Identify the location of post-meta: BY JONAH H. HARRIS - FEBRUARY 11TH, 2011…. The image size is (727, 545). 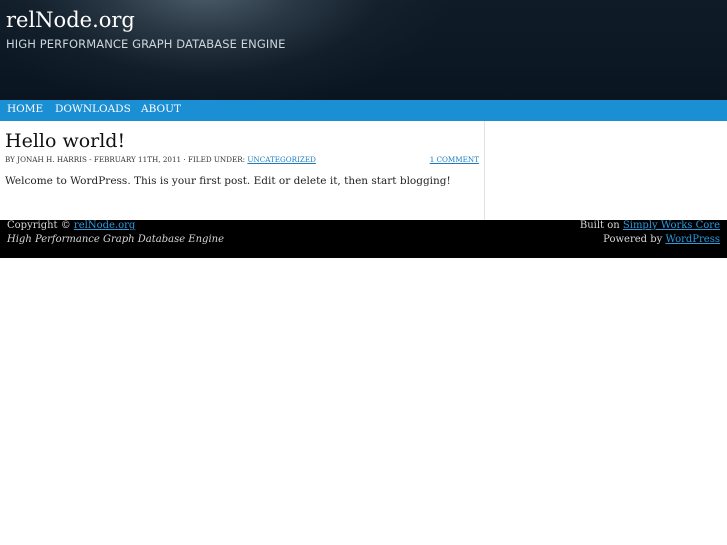
(160, 159).